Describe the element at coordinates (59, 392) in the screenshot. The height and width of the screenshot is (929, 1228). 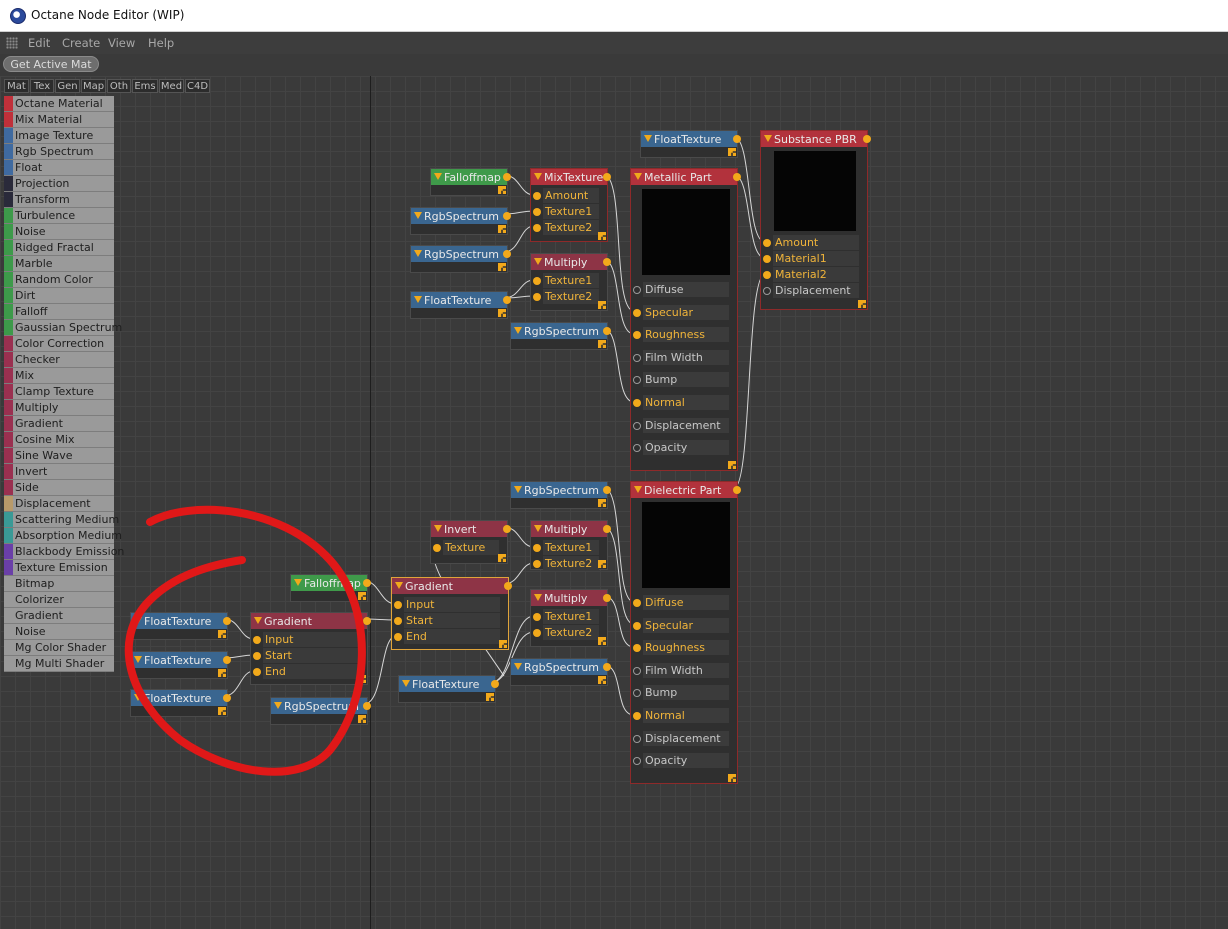
I see `palette-item: Clamp Texture` at that location.